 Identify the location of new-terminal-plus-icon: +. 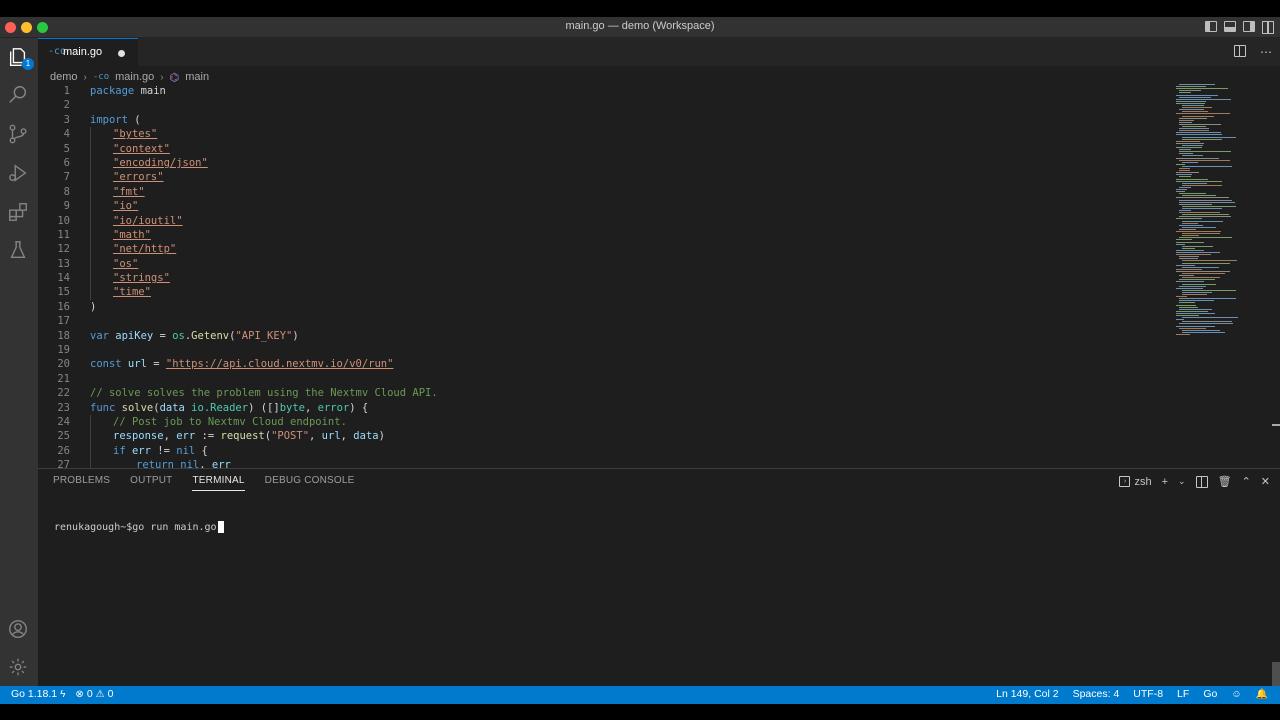
(1165, 482).